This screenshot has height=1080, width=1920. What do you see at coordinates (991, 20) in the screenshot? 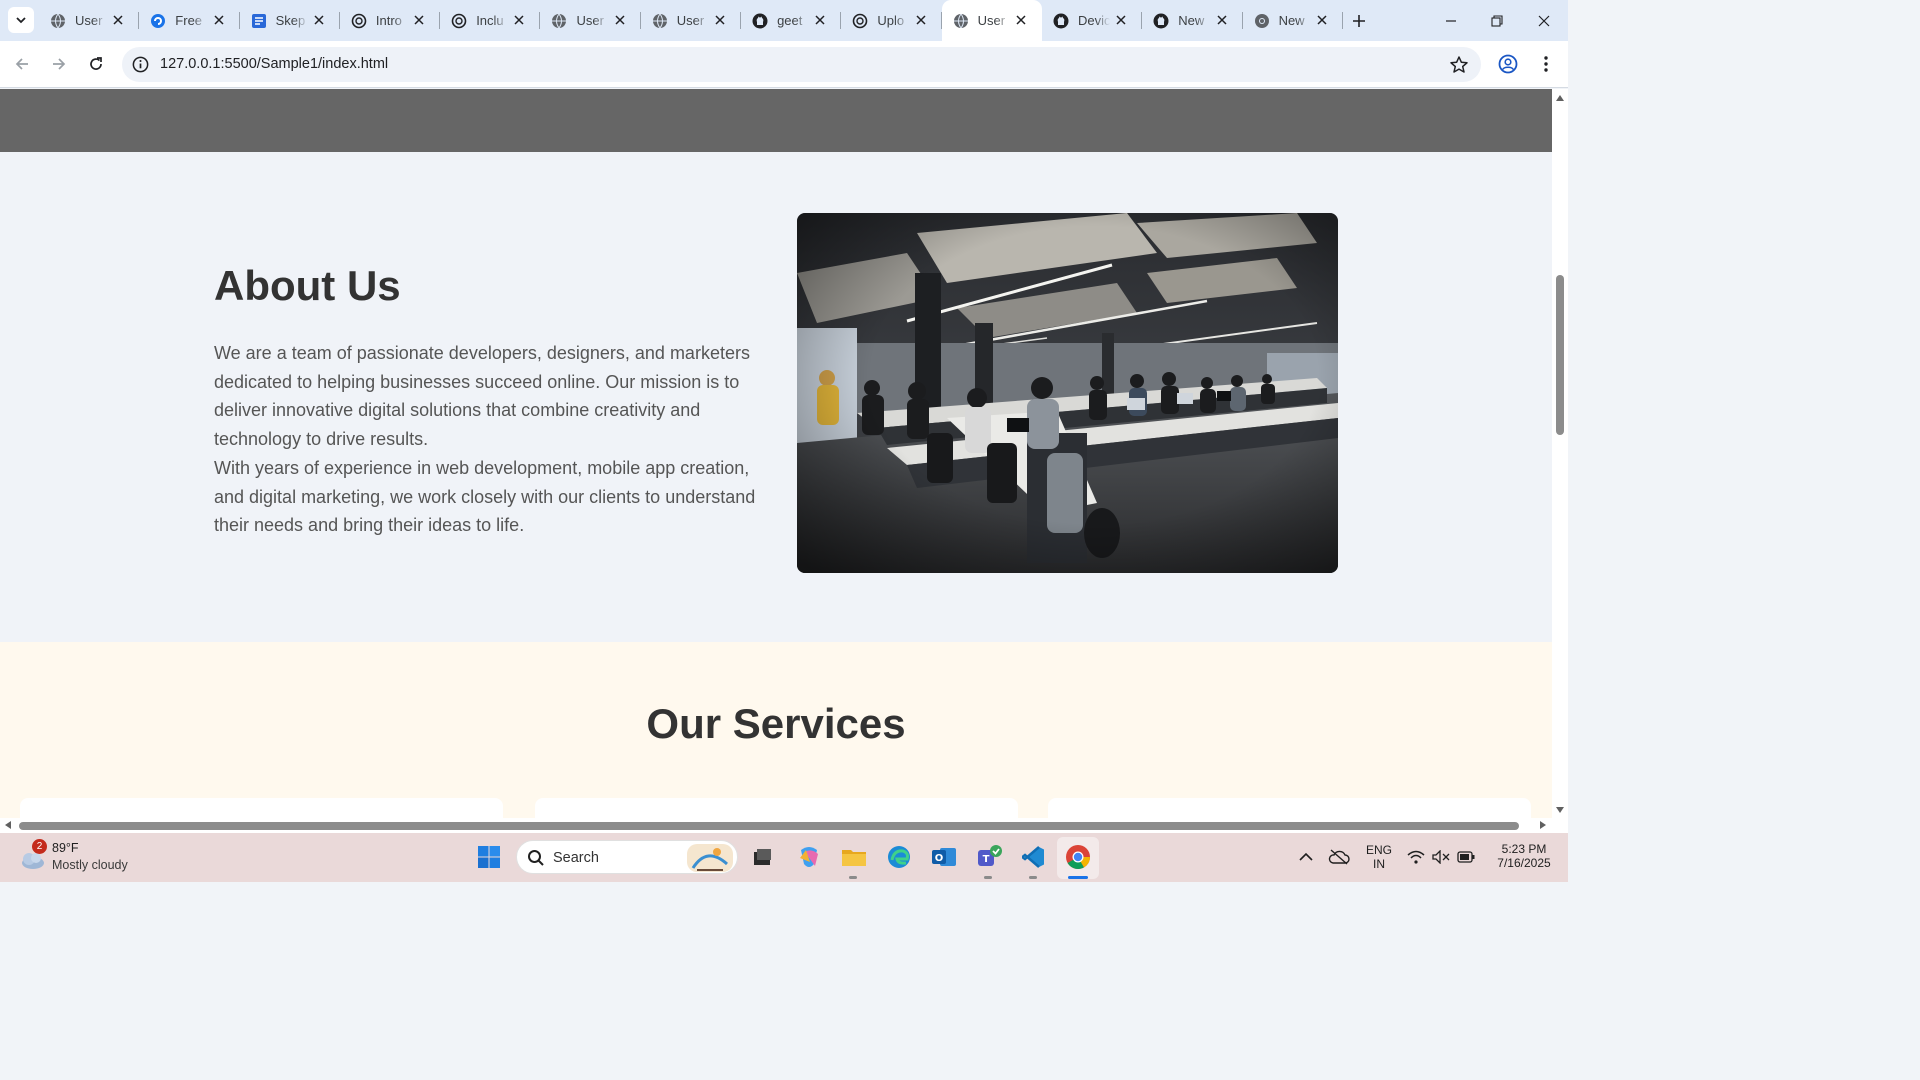
I see `tab-active: User` at bounding box center [991, 20].